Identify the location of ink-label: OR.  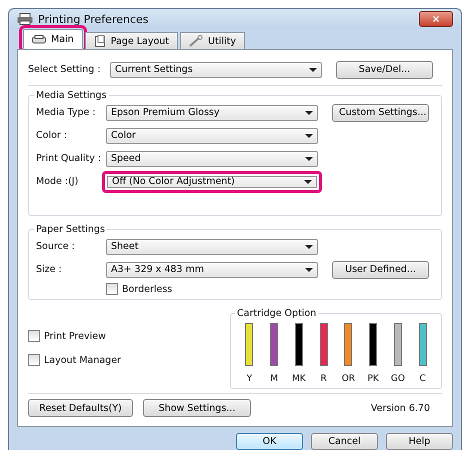
(349, 379).